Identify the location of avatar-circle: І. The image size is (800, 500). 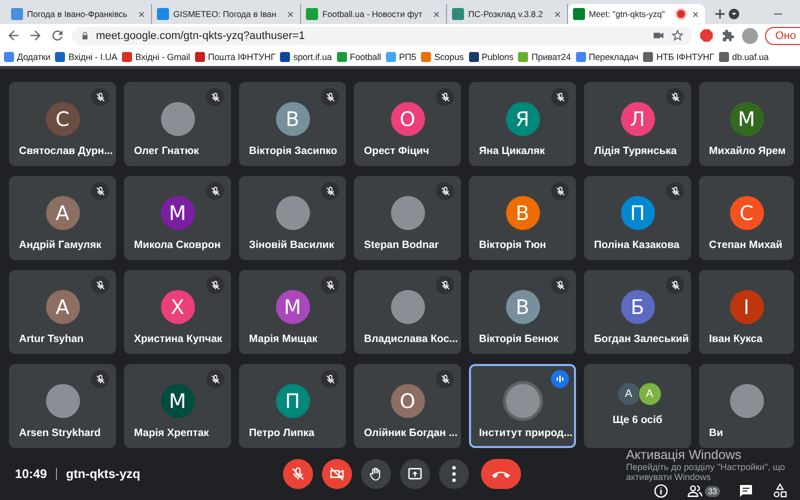
(747, 307).